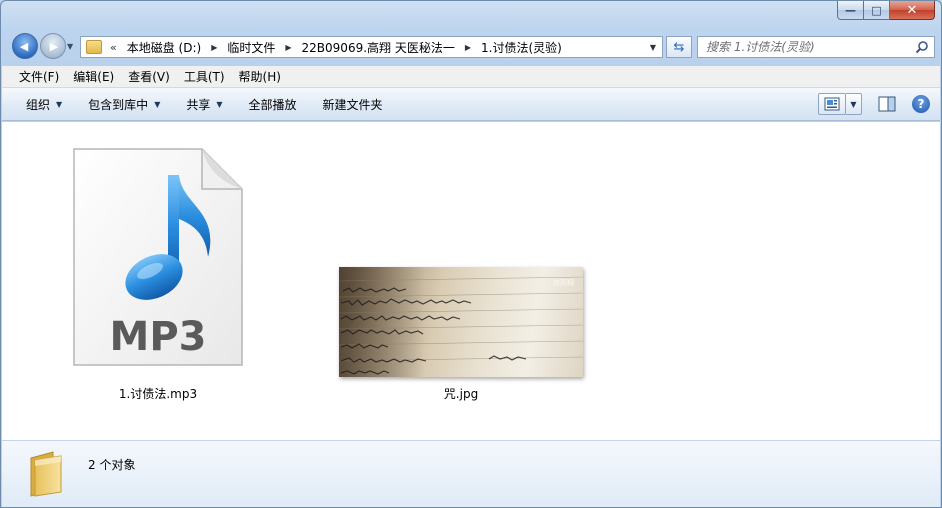 This screenshot has height=508, width=942. I want to click on breadcrumb-1: 本地磁盘 (D:) ▶, so click(173, 47).